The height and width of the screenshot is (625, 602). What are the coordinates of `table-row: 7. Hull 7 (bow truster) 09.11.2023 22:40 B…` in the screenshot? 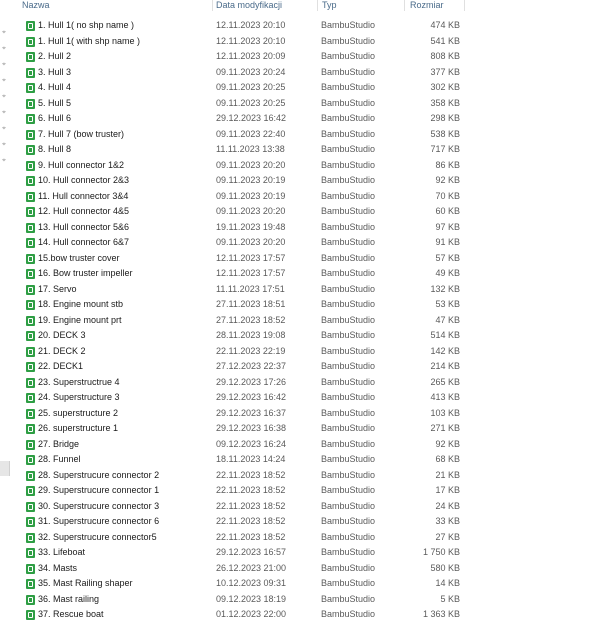 It's located at (242, 135).